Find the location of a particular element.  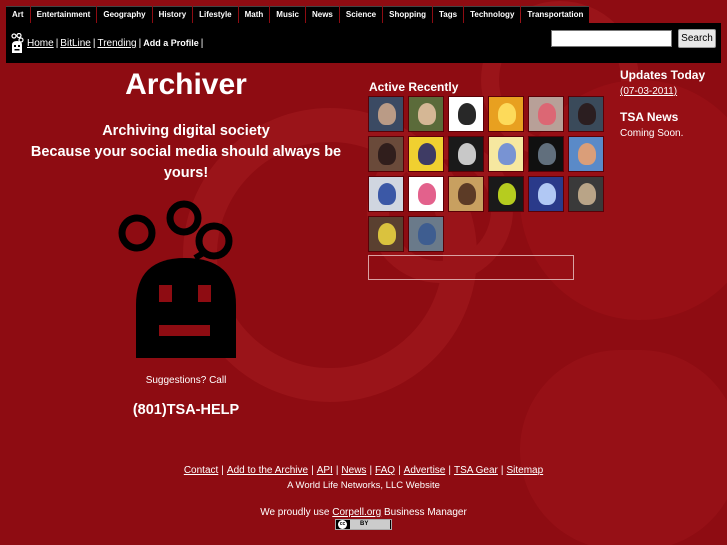

trending-link: Trending is located at coordinates (116, 43).